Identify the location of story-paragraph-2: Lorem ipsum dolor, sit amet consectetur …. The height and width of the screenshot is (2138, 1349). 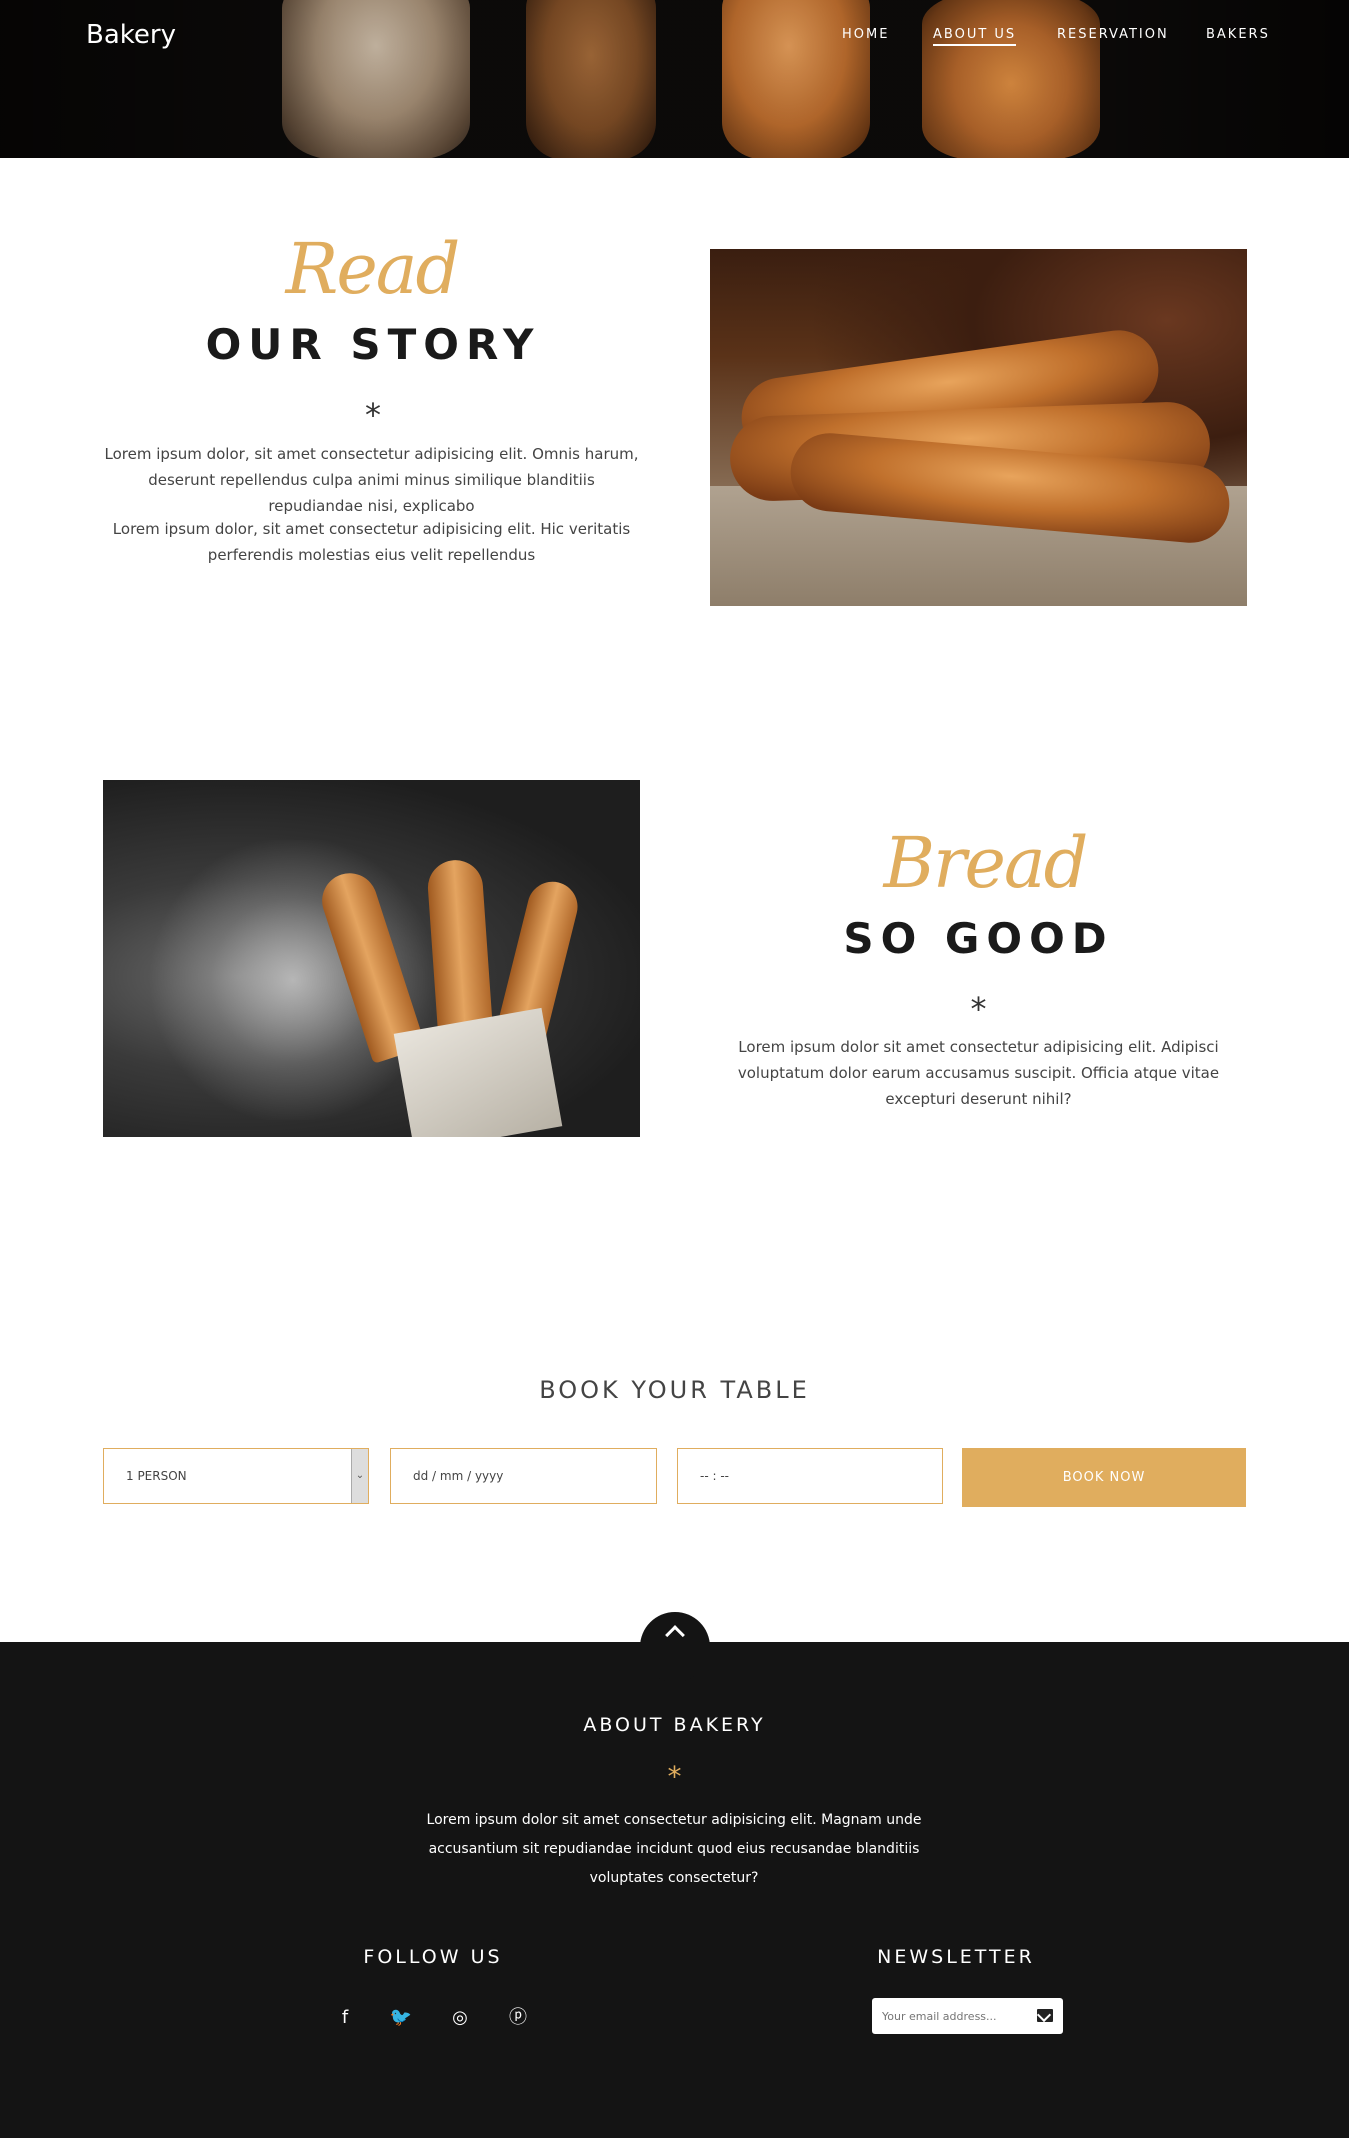
(371, 542).